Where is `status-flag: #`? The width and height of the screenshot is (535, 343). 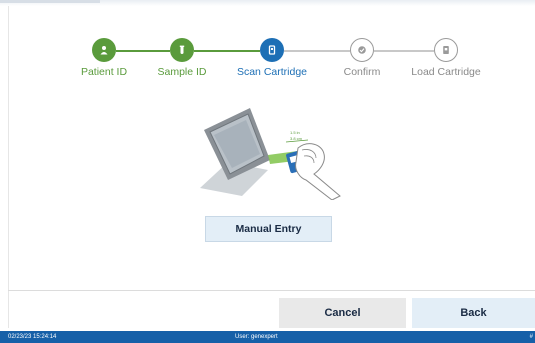
status-flag: # is located at coordinates (531, 337).